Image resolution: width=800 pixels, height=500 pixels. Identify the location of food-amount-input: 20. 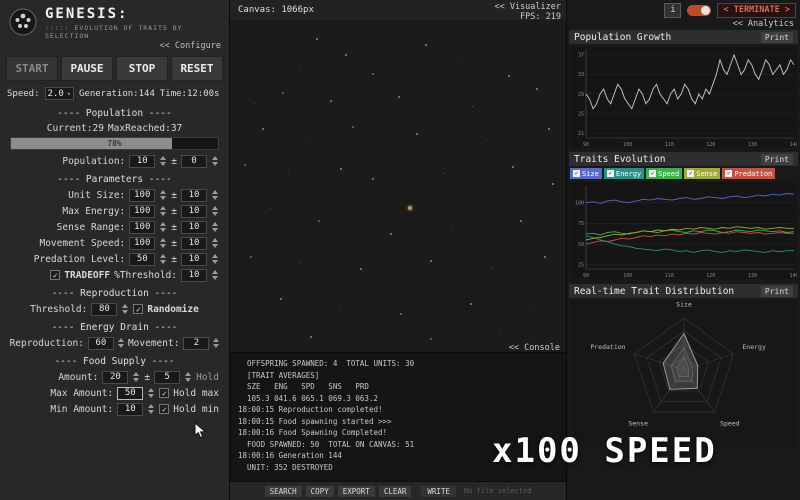
(115, 377).